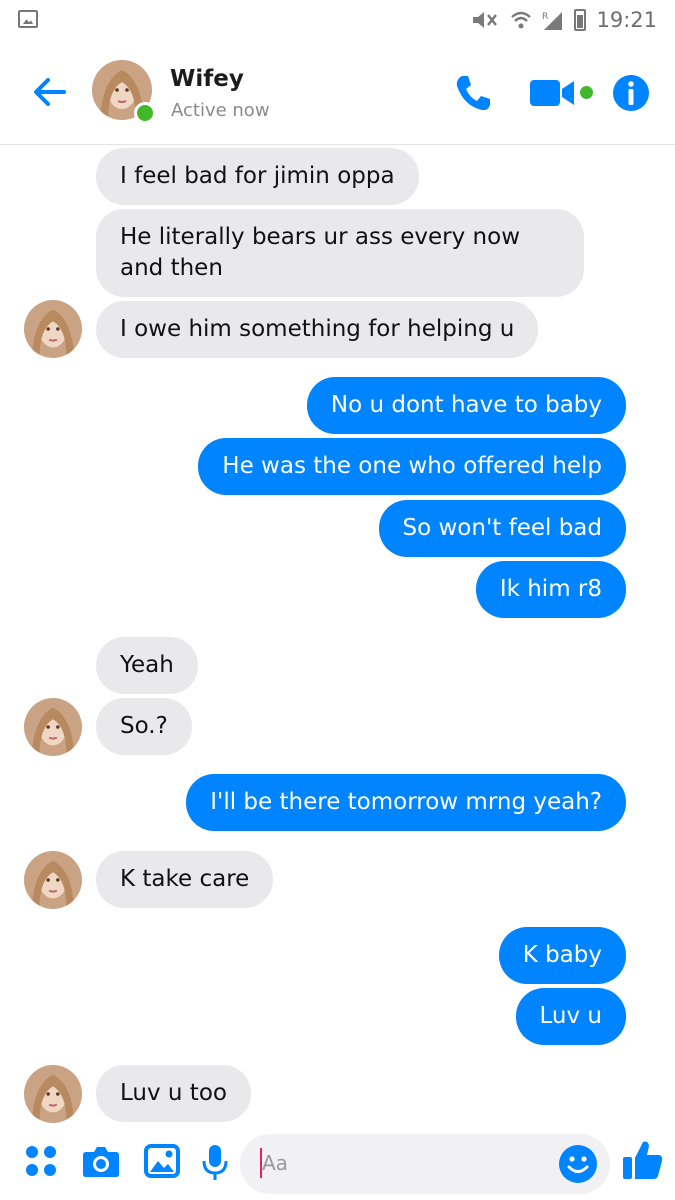 This screenshot has width=675, height=1200. I want to click on message-composer: Aa, so click(337, 1165).